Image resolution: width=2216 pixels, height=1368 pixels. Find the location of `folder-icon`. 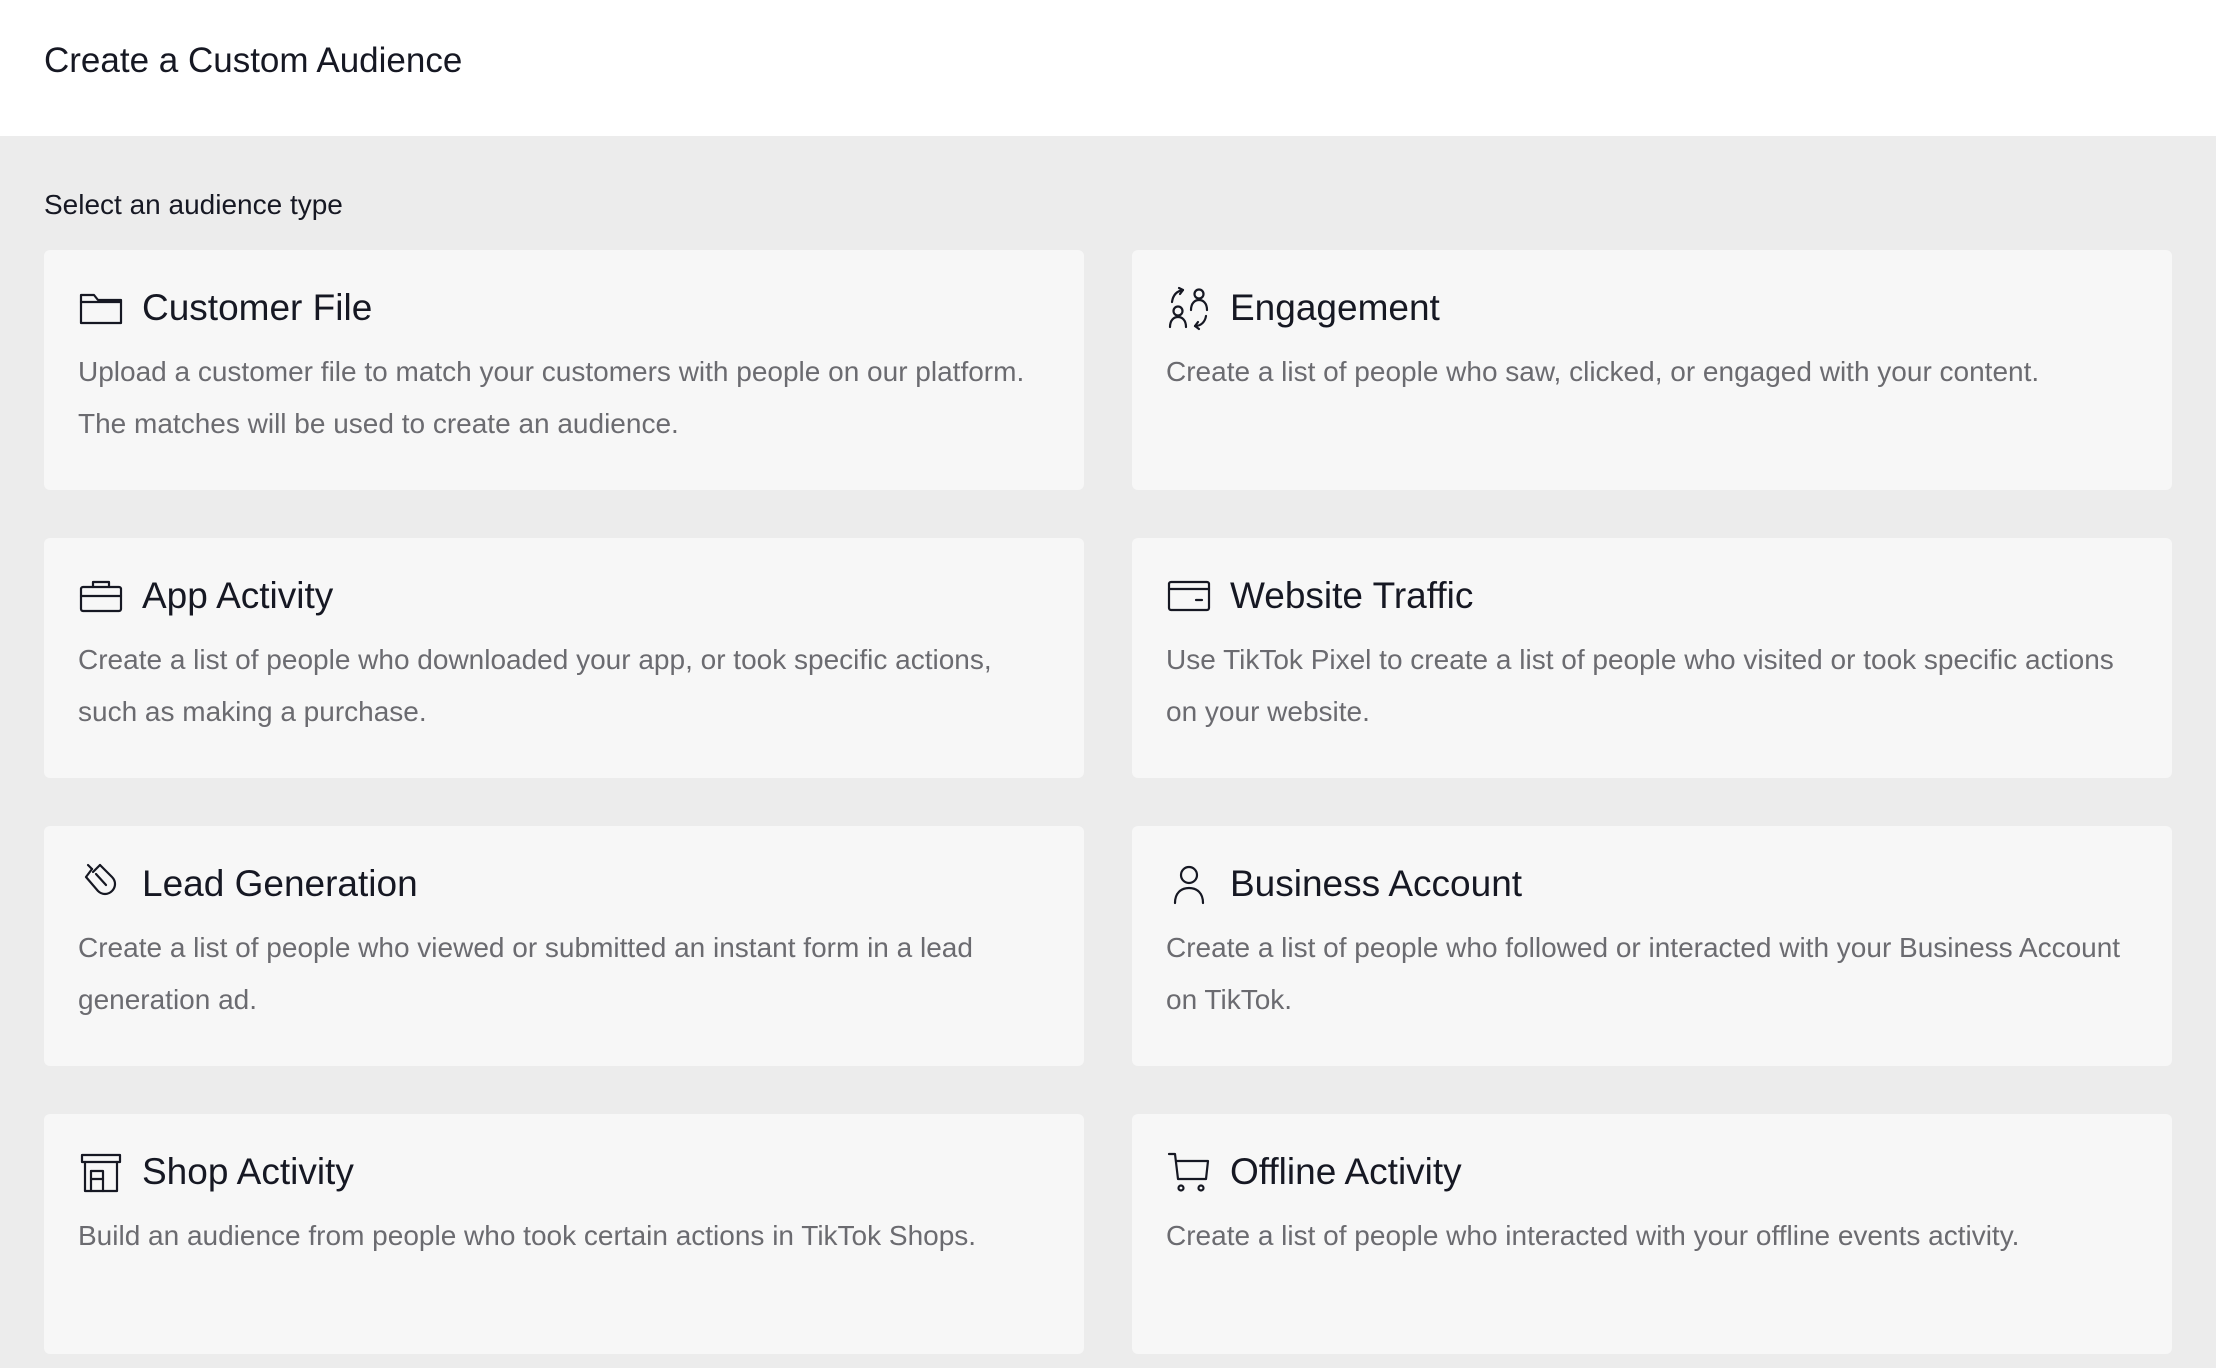

folder-icon is located at coordinates (101, 308).